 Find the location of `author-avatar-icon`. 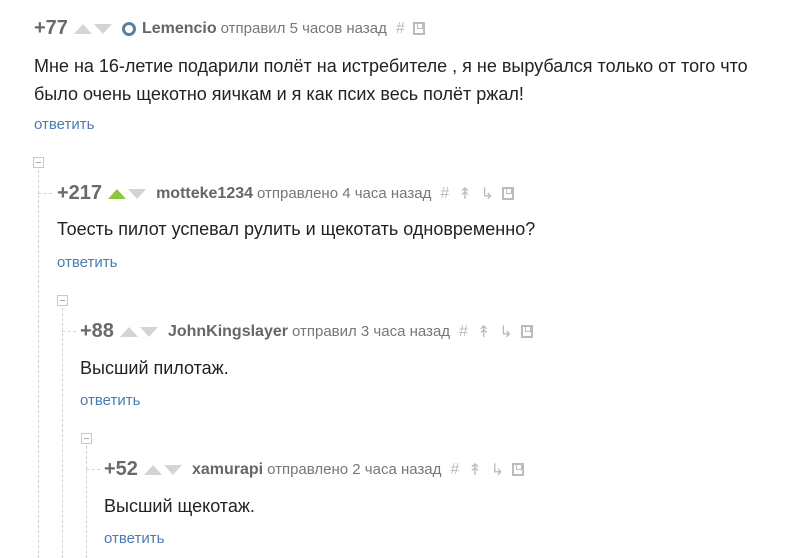

author-avatar-icon is located at coordinates (128, 28).